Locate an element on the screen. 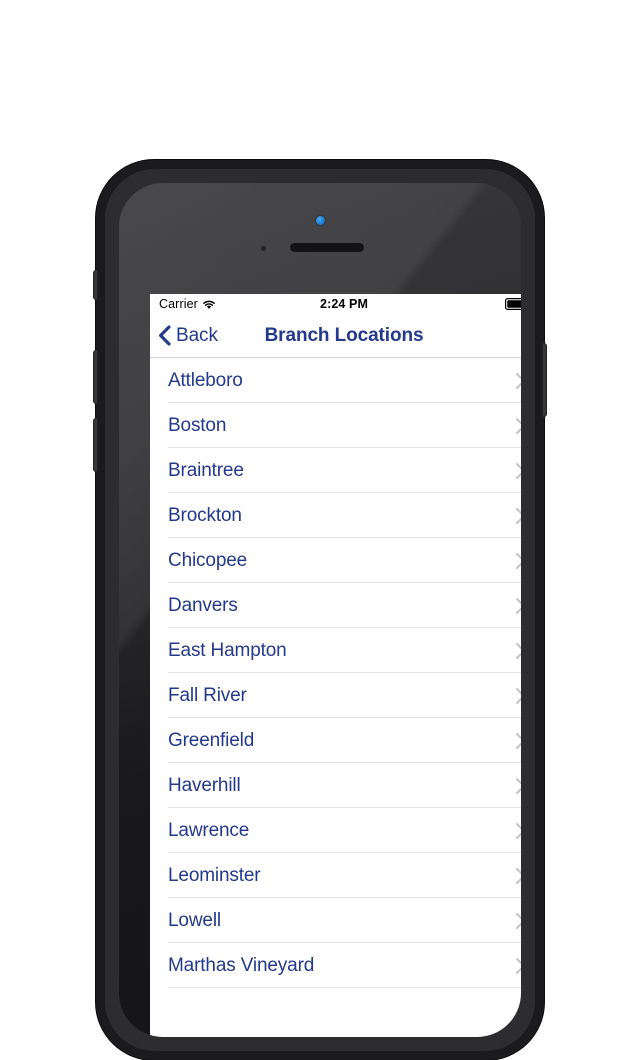 This screenshot has height=1060, width=640. list-item-label: Braintree is located at coordinates (206, 470).